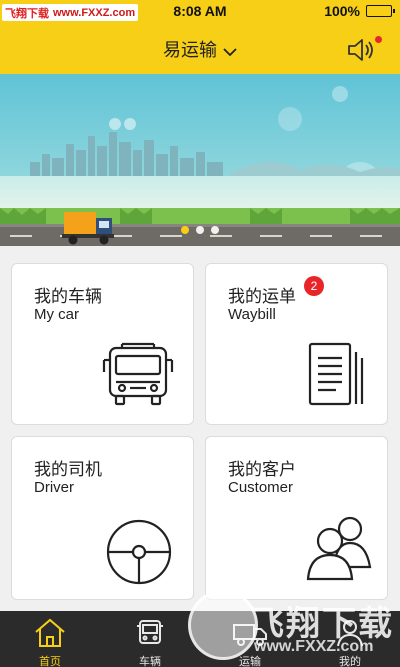 This screenshot has width=400, height=667. Describe the element at coordinates (230, 51) in the screenshot. I see `chevron-down-icon` at that location.